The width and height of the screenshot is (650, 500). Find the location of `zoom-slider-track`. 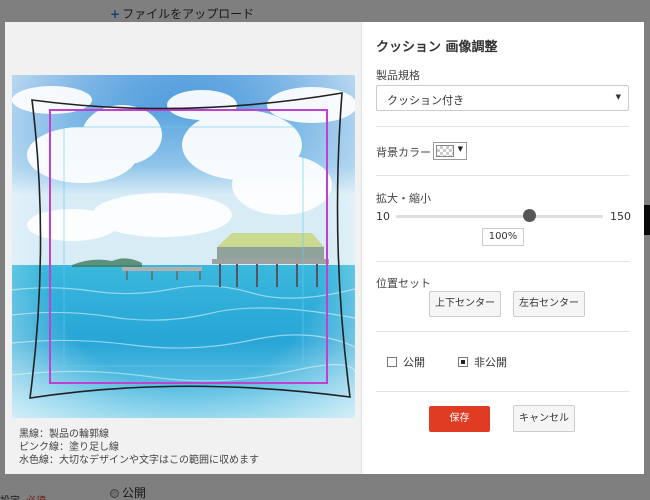

zoom-slider-track is located at coordinates (499, 216).